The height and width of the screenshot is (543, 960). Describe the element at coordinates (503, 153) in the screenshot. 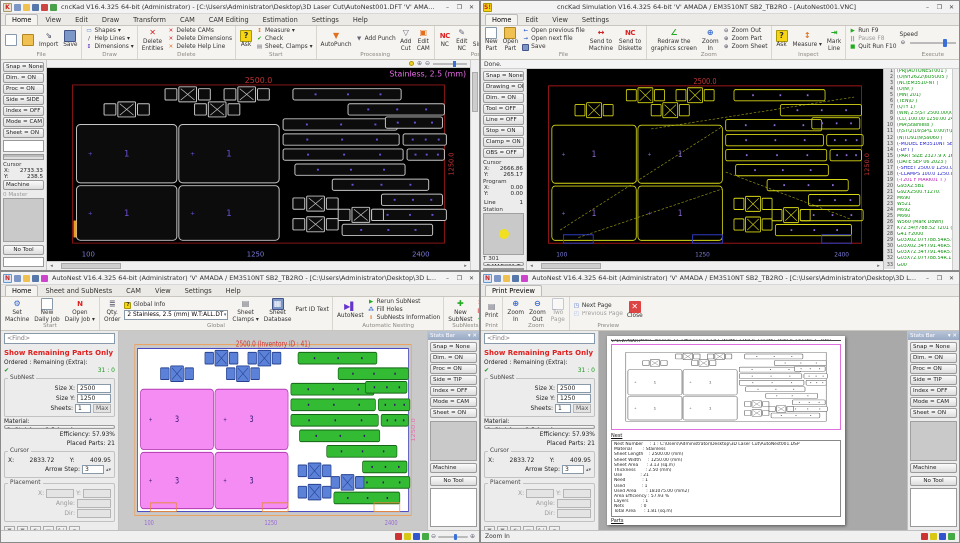

I see `status-toggle: OBS = OFF` at that location.